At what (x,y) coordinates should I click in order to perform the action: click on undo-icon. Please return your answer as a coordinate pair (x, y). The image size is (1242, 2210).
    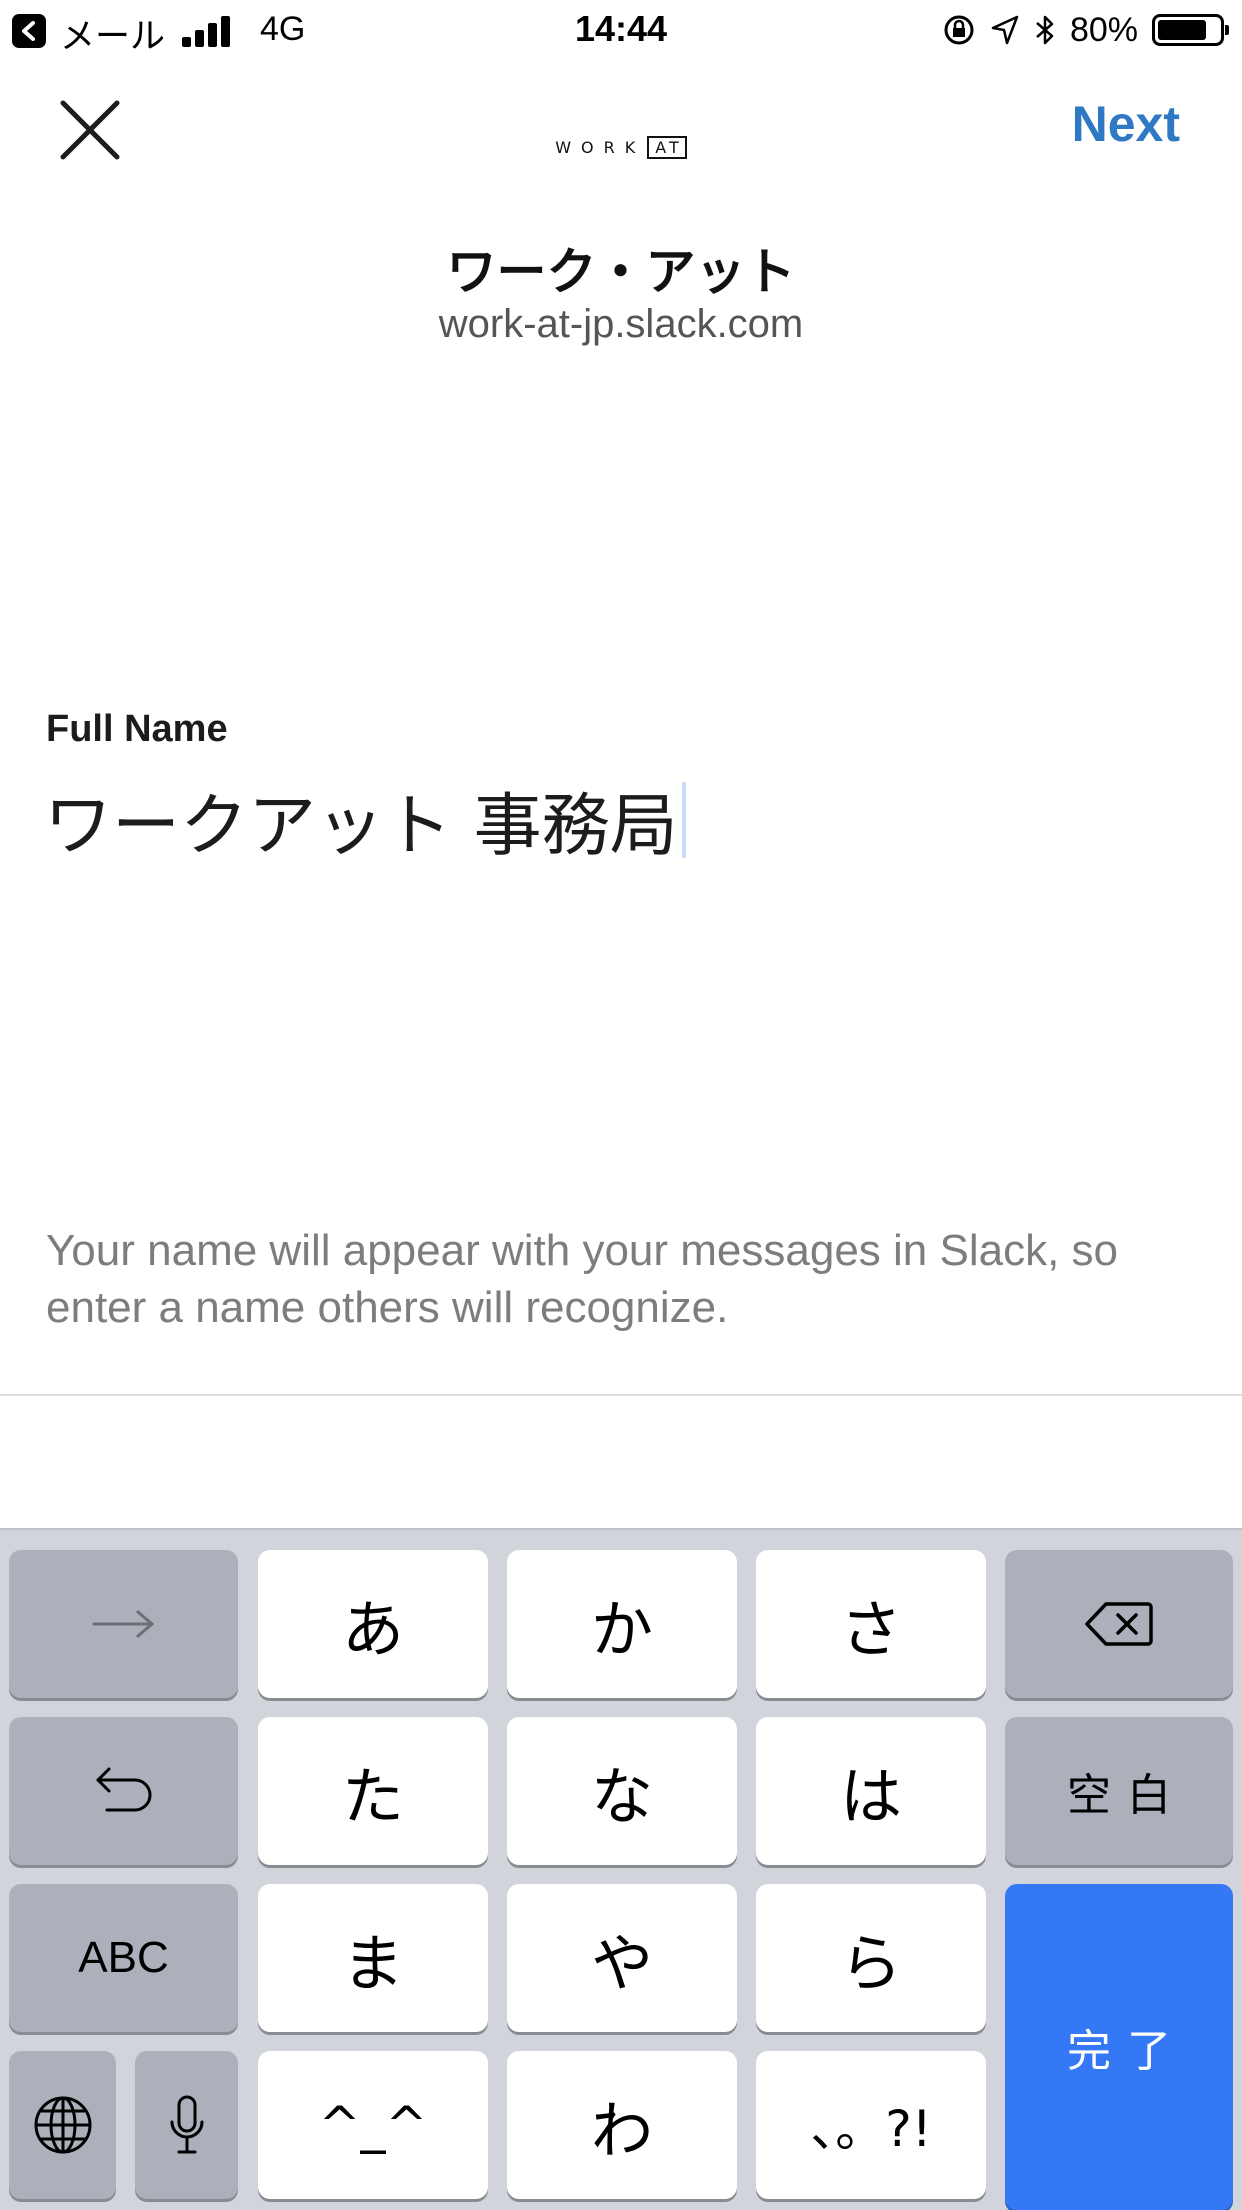
    Looking at the image, I should click on (123, 1789).